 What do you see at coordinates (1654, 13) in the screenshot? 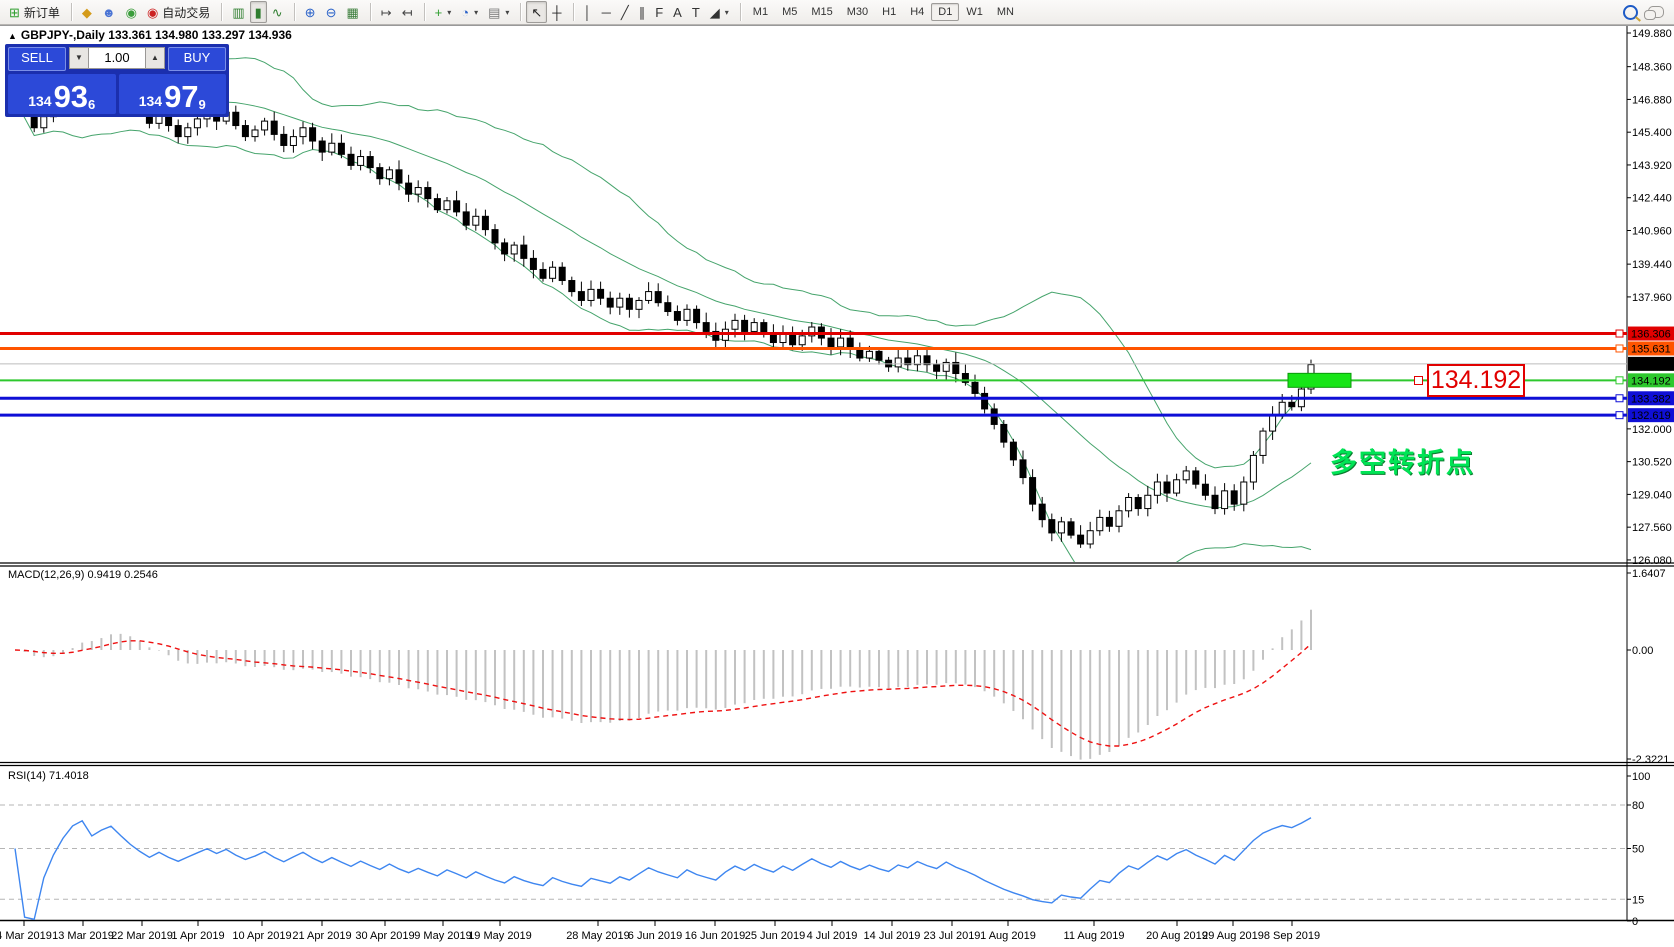
I see `chat-icon` at bounding box center [1654, 13].